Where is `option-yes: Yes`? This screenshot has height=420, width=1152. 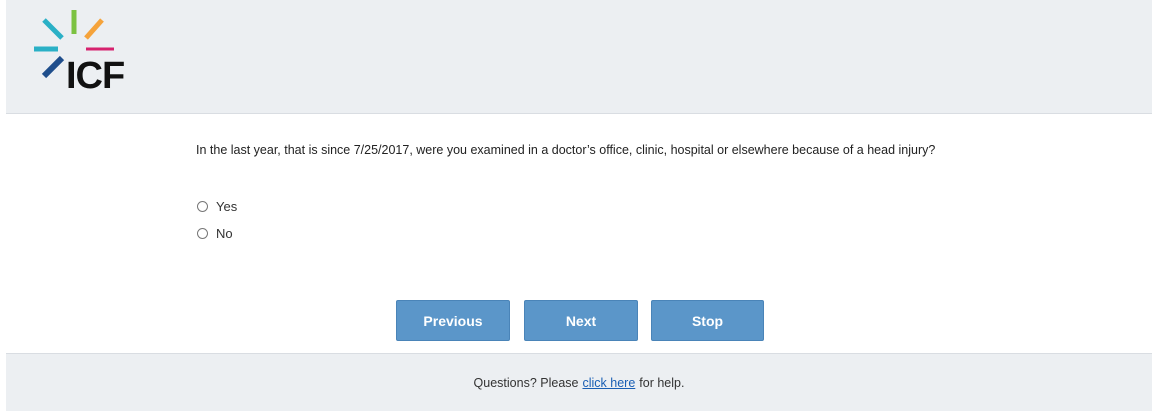 option-yes: Yes is located at coordinates (216, 206).